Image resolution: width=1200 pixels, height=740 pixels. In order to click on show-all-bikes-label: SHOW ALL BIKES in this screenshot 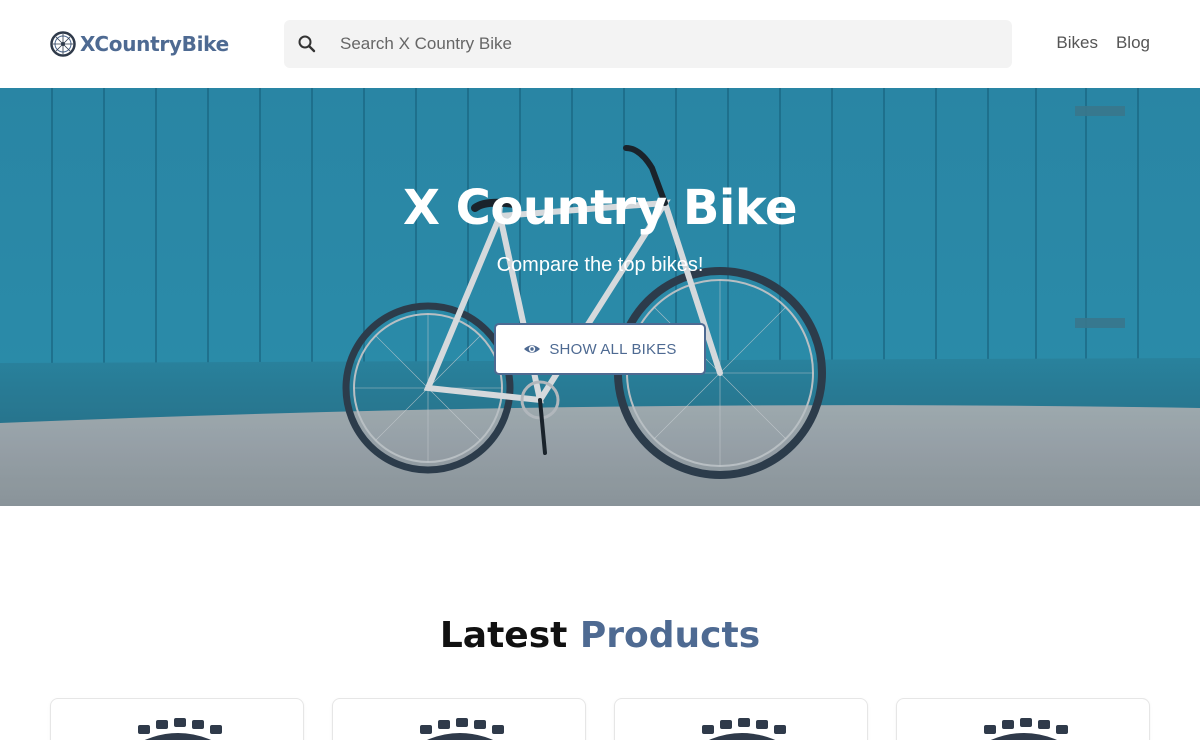, I will do `click(613, 349)`.